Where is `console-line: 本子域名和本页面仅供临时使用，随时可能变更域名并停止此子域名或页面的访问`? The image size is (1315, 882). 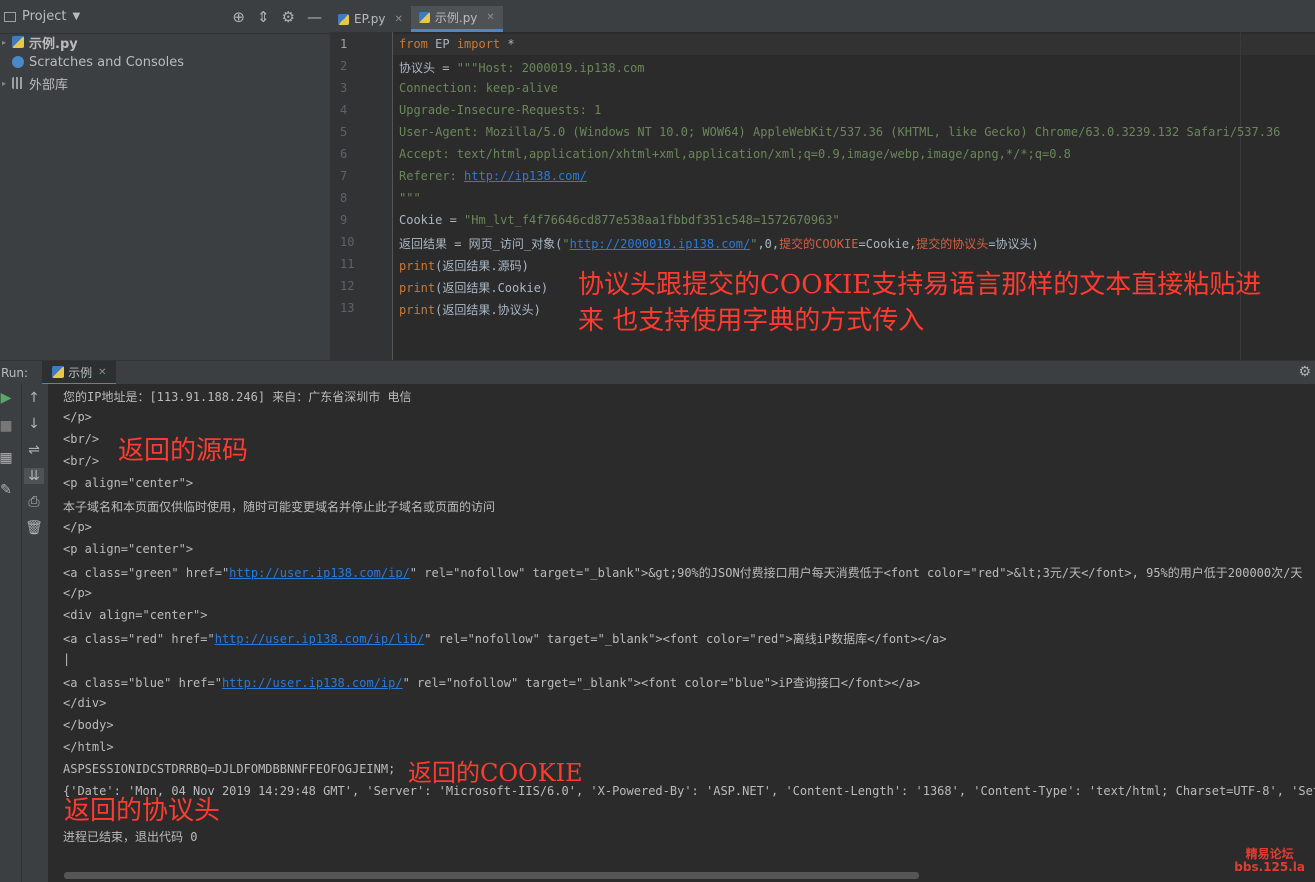
console-line: 本子域名和本页面仅供临时使用，随时可能变更域名并停止此子域名或页面的访问 is located at coordinates (279, 507).